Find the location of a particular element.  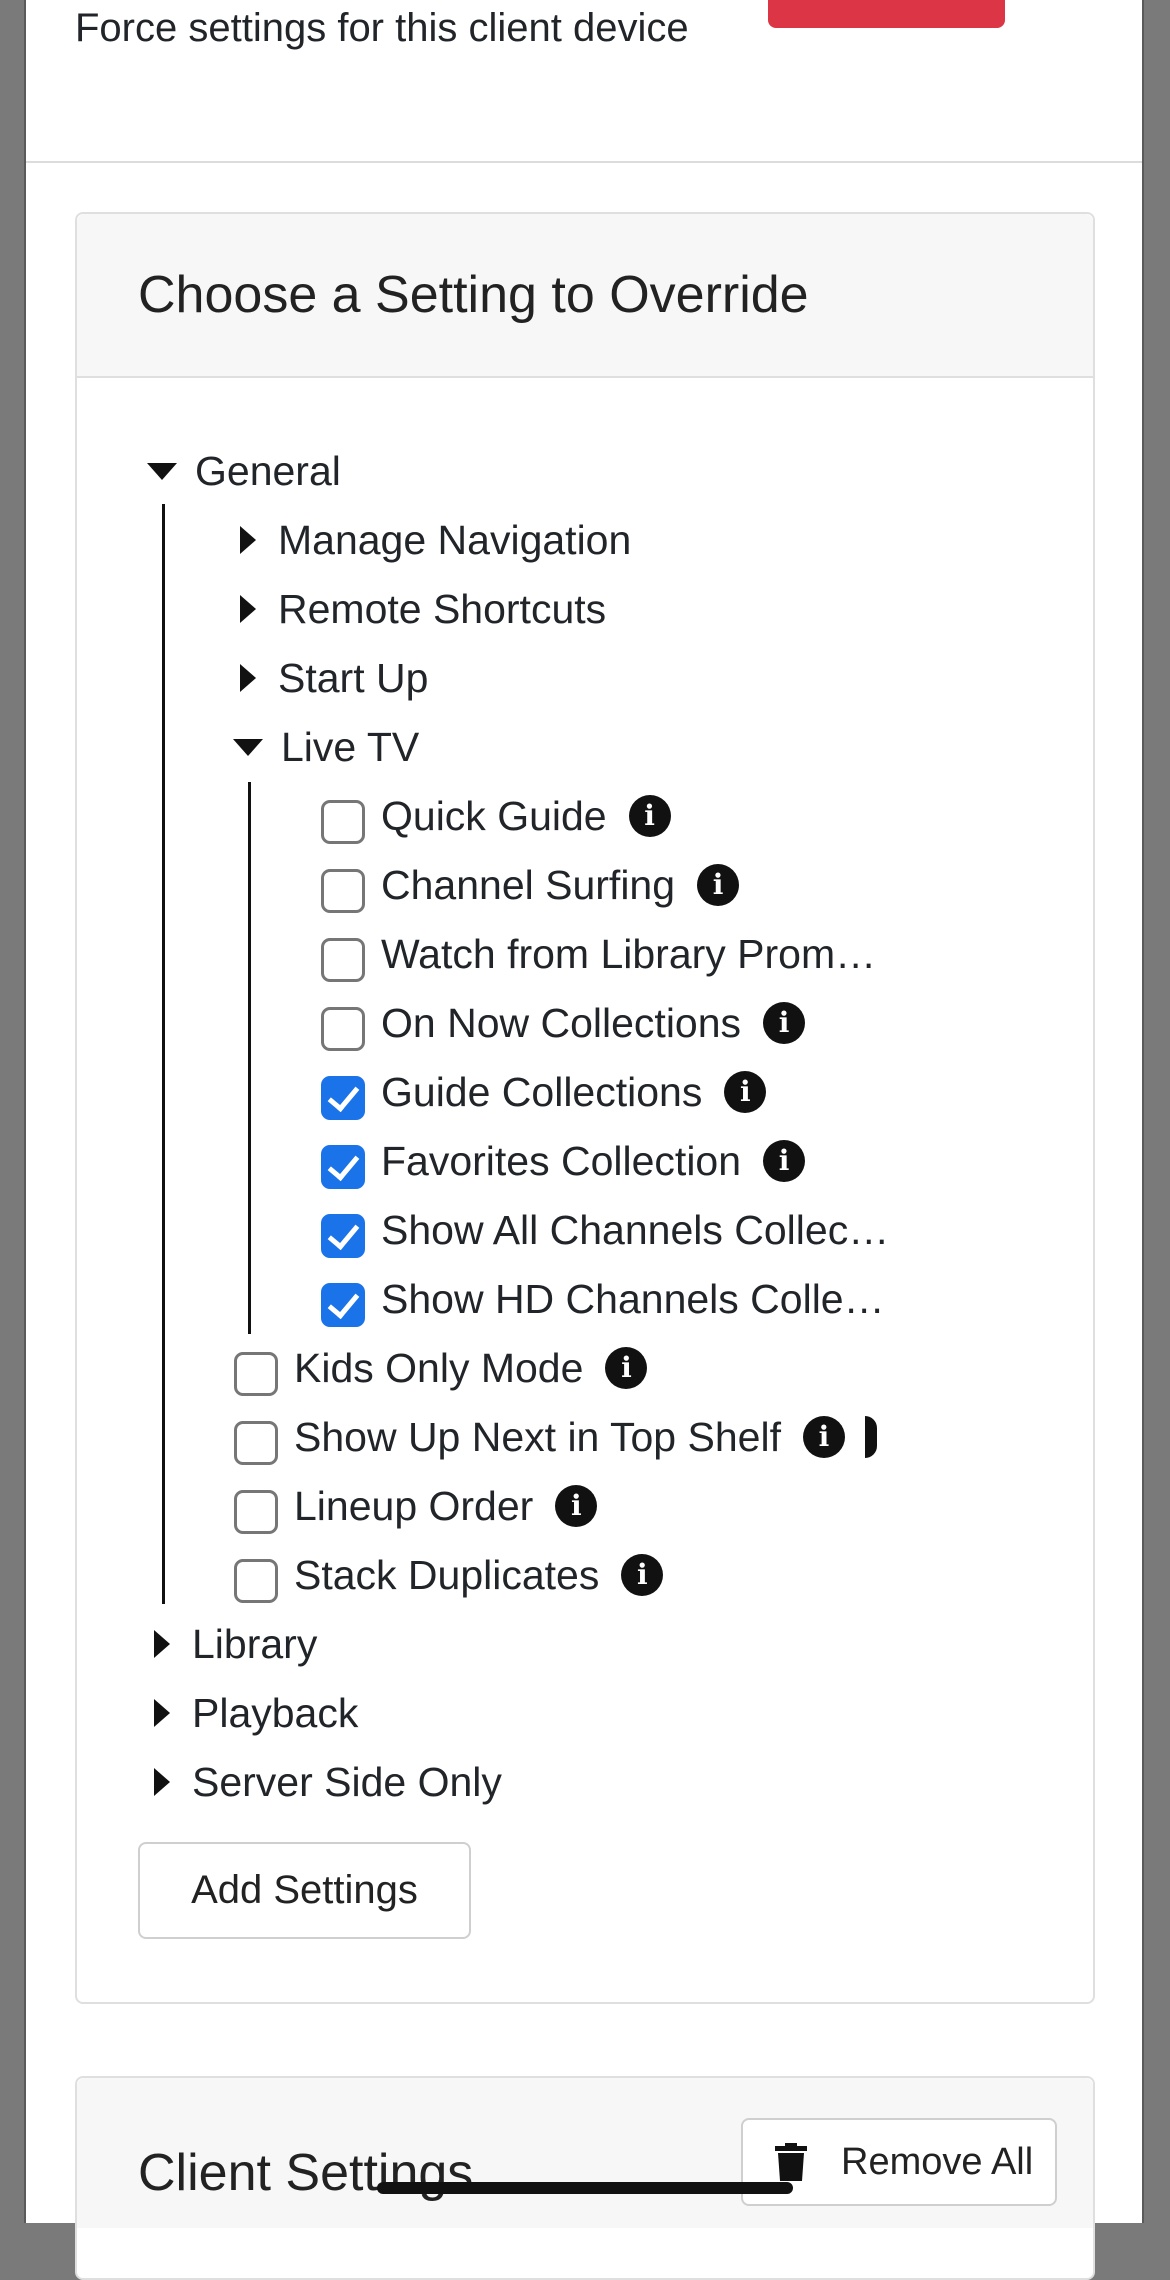

setting-label: On Now Collections is located at coordinates (561, 1023).